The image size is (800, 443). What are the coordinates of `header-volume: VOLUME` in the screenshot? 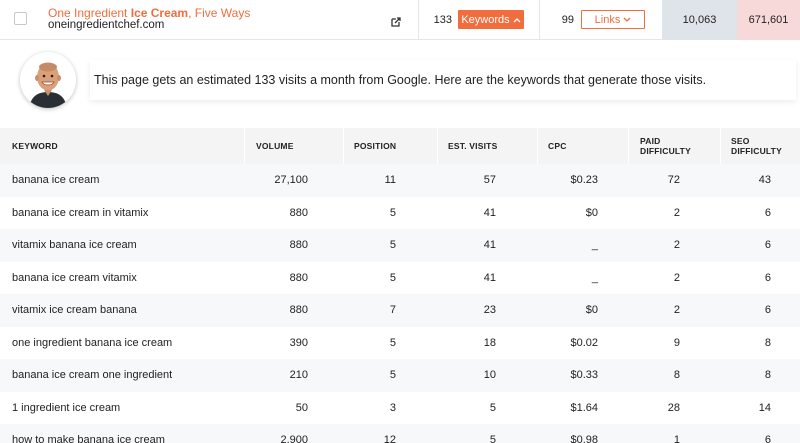 It's located at (275, 146).